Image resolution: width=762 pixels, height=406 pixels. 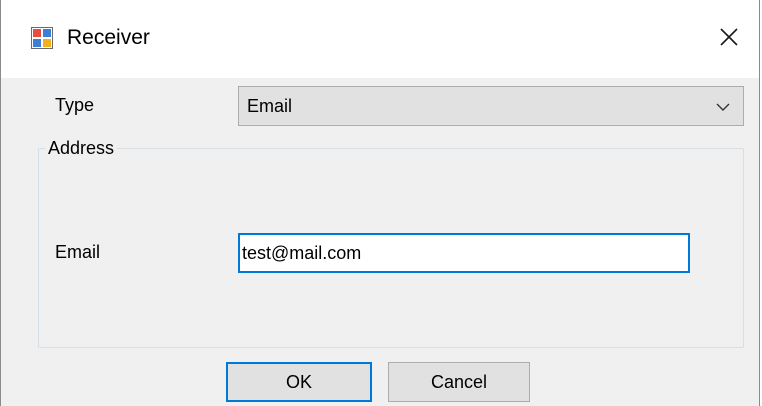 I want to click on cancel-button: Cancel, so click(x=459, y=382).